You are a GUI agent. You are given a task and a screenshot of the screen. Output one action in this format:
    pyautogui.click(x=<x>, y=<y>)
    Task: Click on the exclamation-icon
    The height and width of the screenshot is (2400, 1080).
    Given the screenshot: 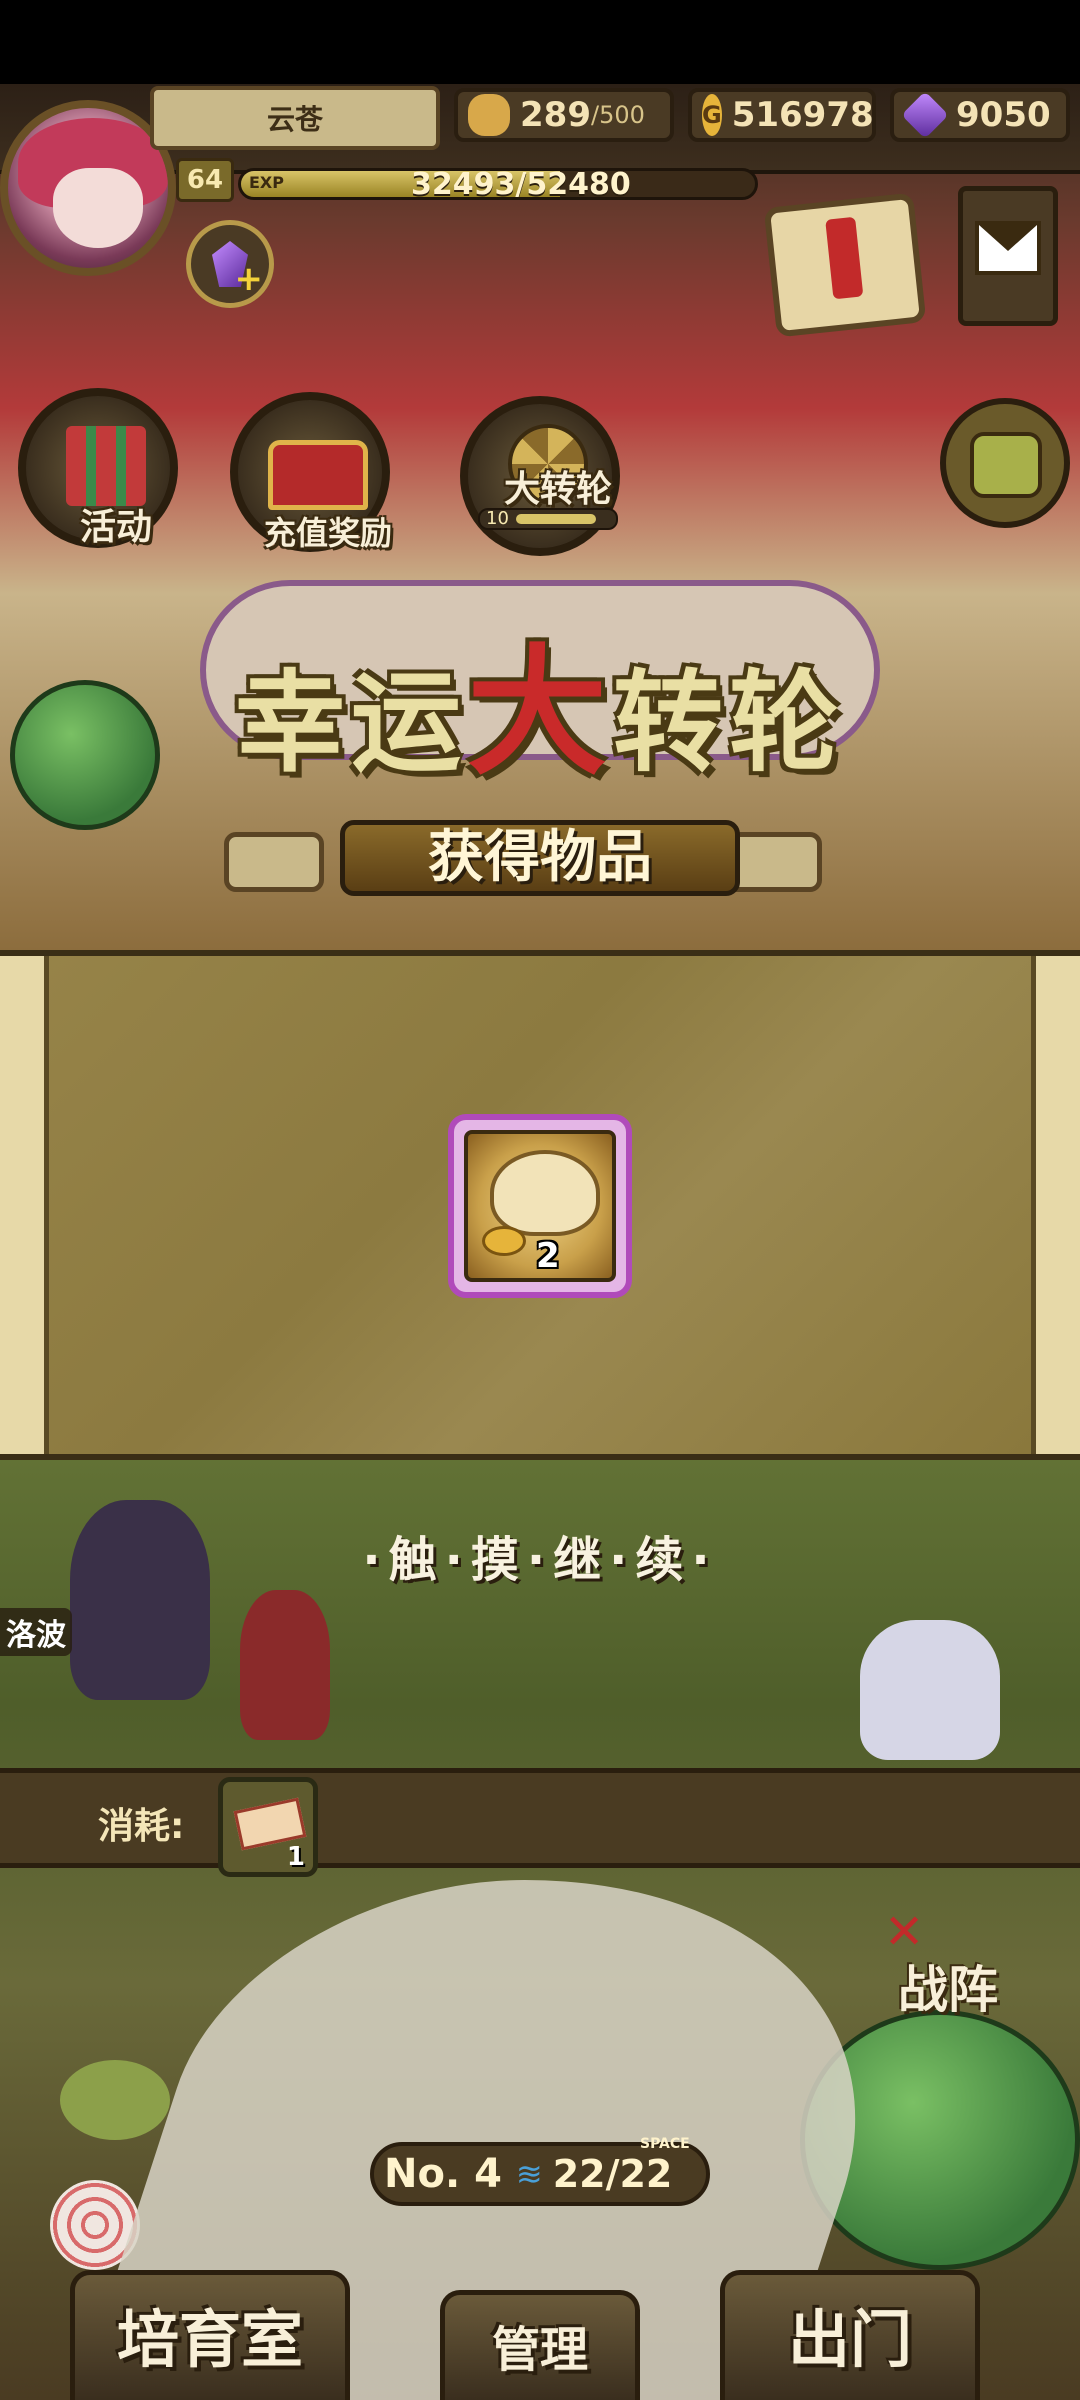 What is the action you would take?
    pyautogui.click(x=844, y=258)
    